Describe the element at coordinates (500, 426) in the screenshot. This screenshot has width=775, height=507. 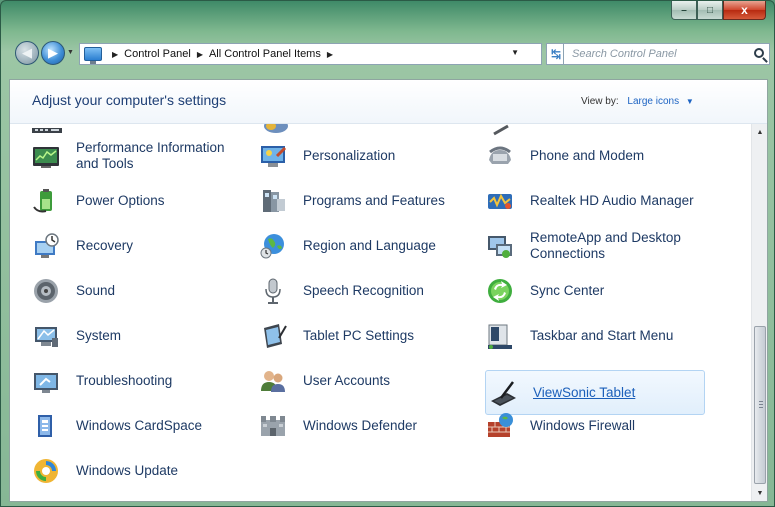
I see `firewall-icon` at that location.